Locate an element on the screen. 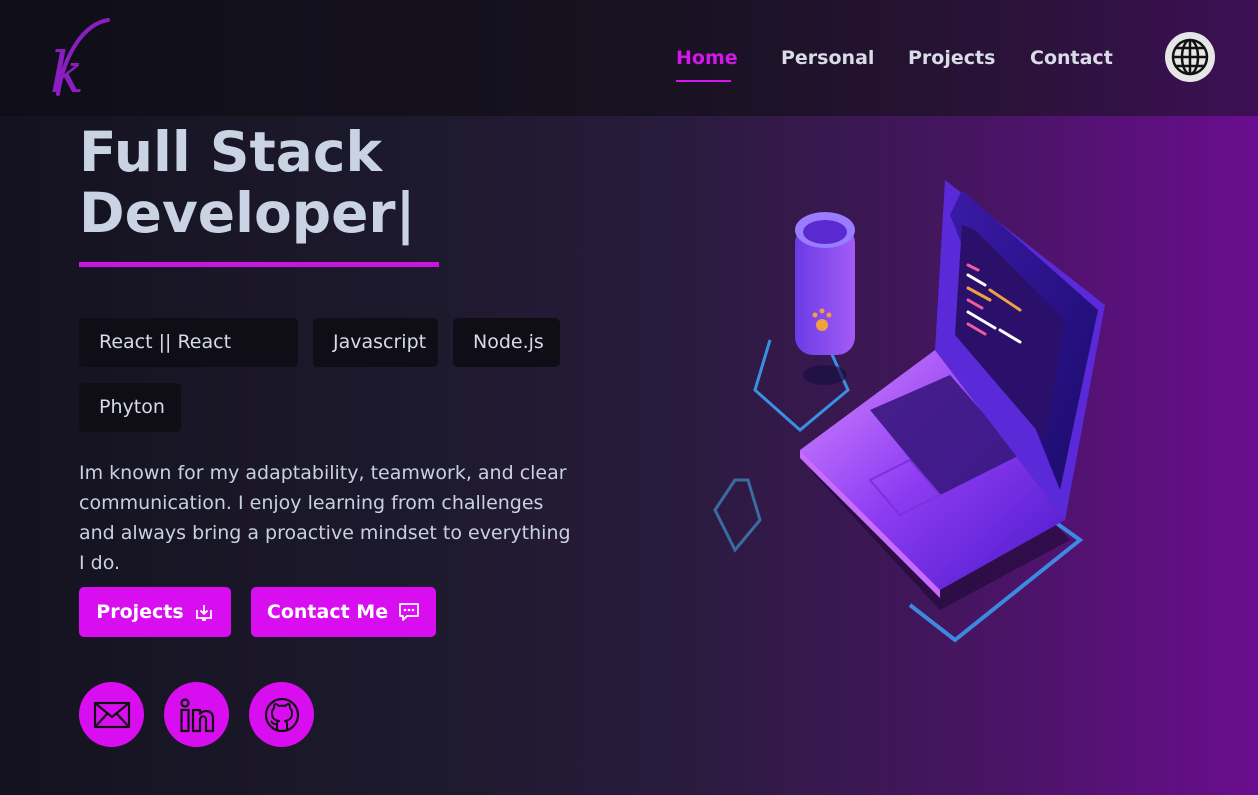  skill-nodejs: Node.js is located at coordinates (506, 342).